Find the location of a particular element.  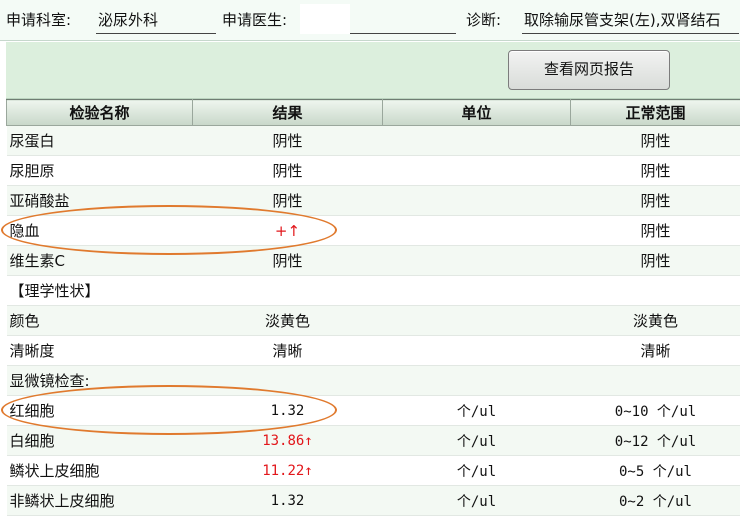

table-row: 尿胆原 阴性 阴性 is located at coordinates (373, 171).